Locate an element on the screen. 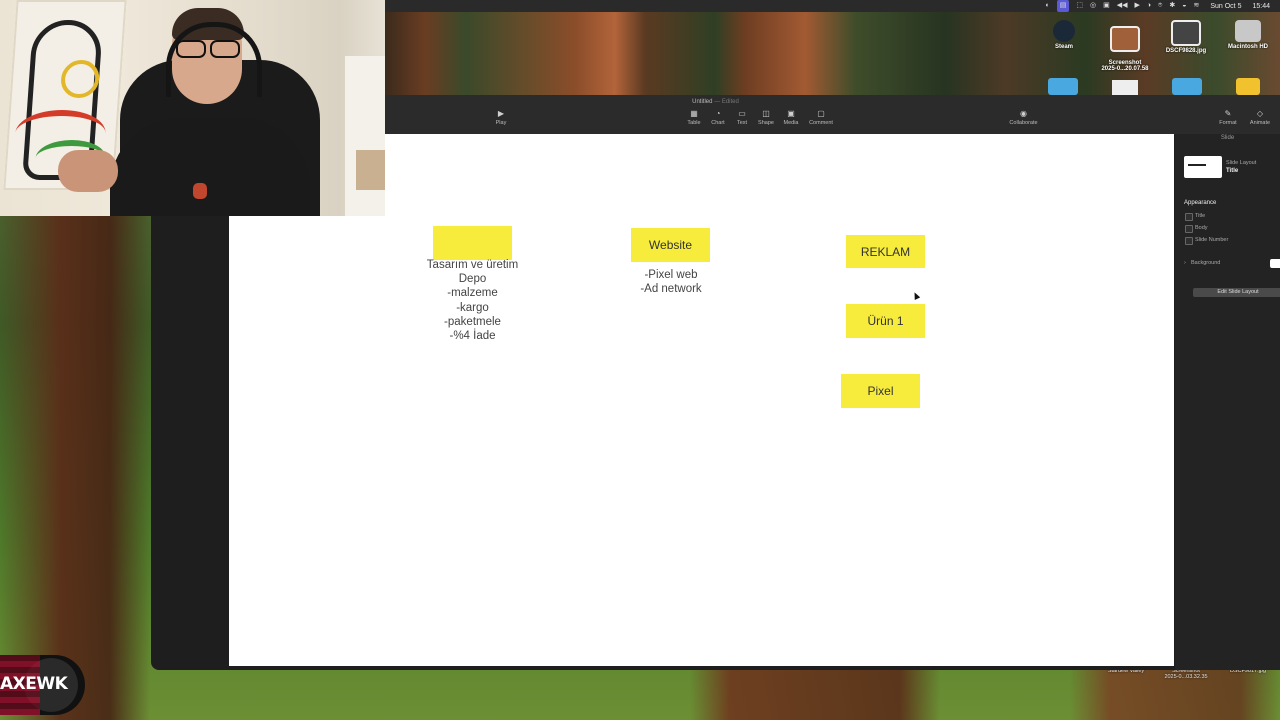 This screenshot has width=1280, height=720. media-play-icon: ▶ is located at coordinates (1137, 6).